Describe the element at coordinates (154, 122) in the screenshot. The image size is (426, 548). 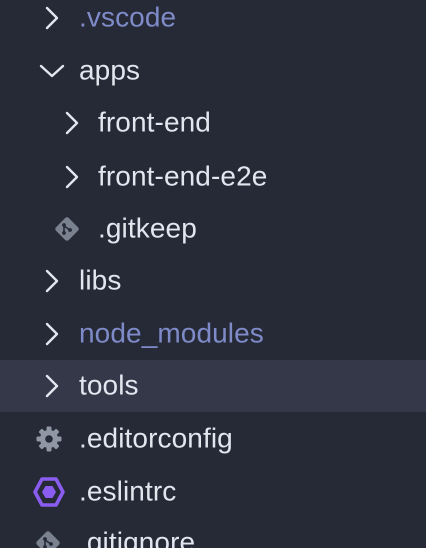
I see `tree-item-label: front-end` at that location.